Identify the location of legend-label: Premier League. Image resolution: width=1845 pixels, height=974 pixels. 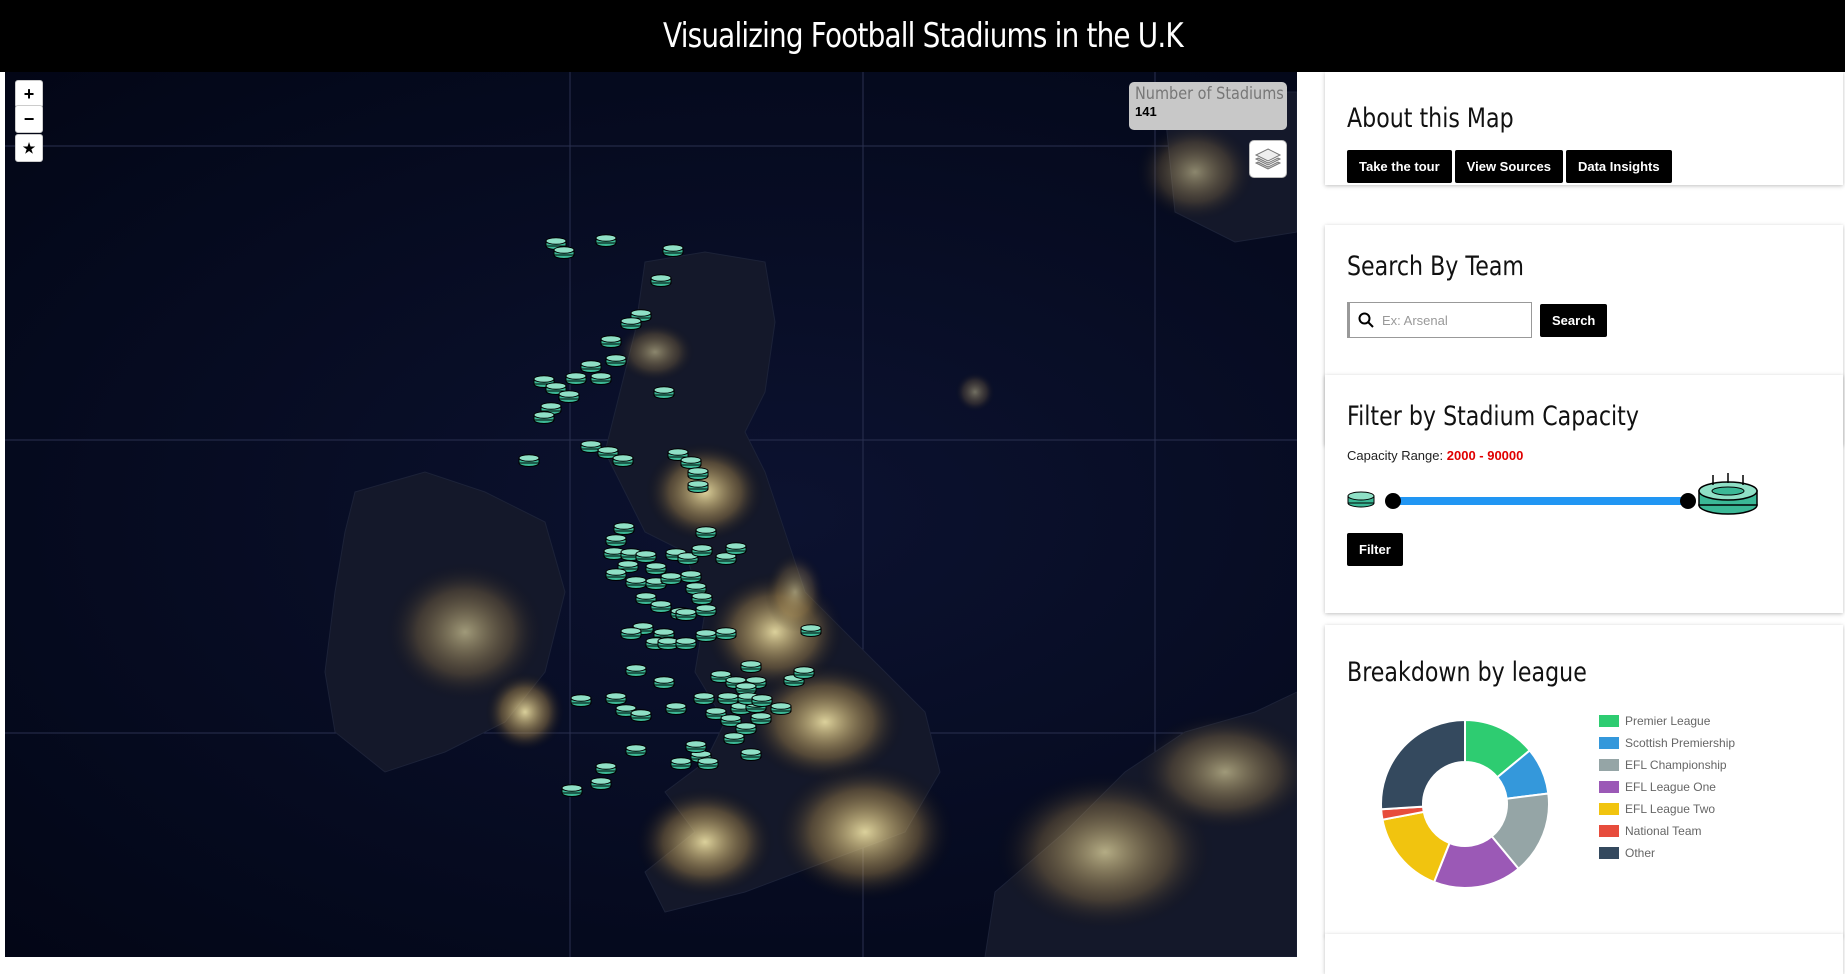
(1668, 721).